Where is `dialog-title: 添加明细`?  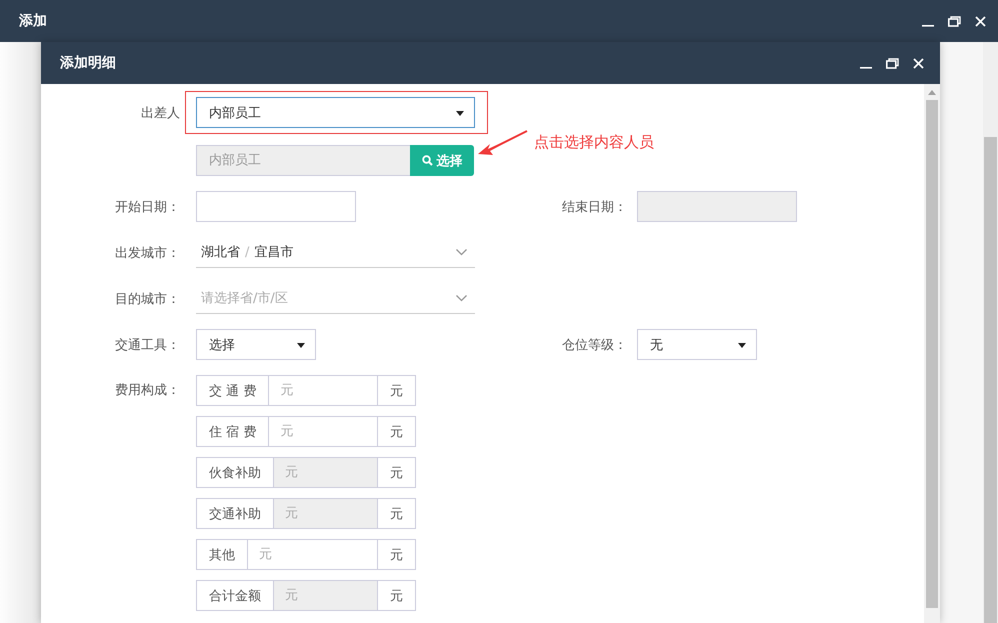
dialog-title: 添加明细 is located at coordinates (88, 63).